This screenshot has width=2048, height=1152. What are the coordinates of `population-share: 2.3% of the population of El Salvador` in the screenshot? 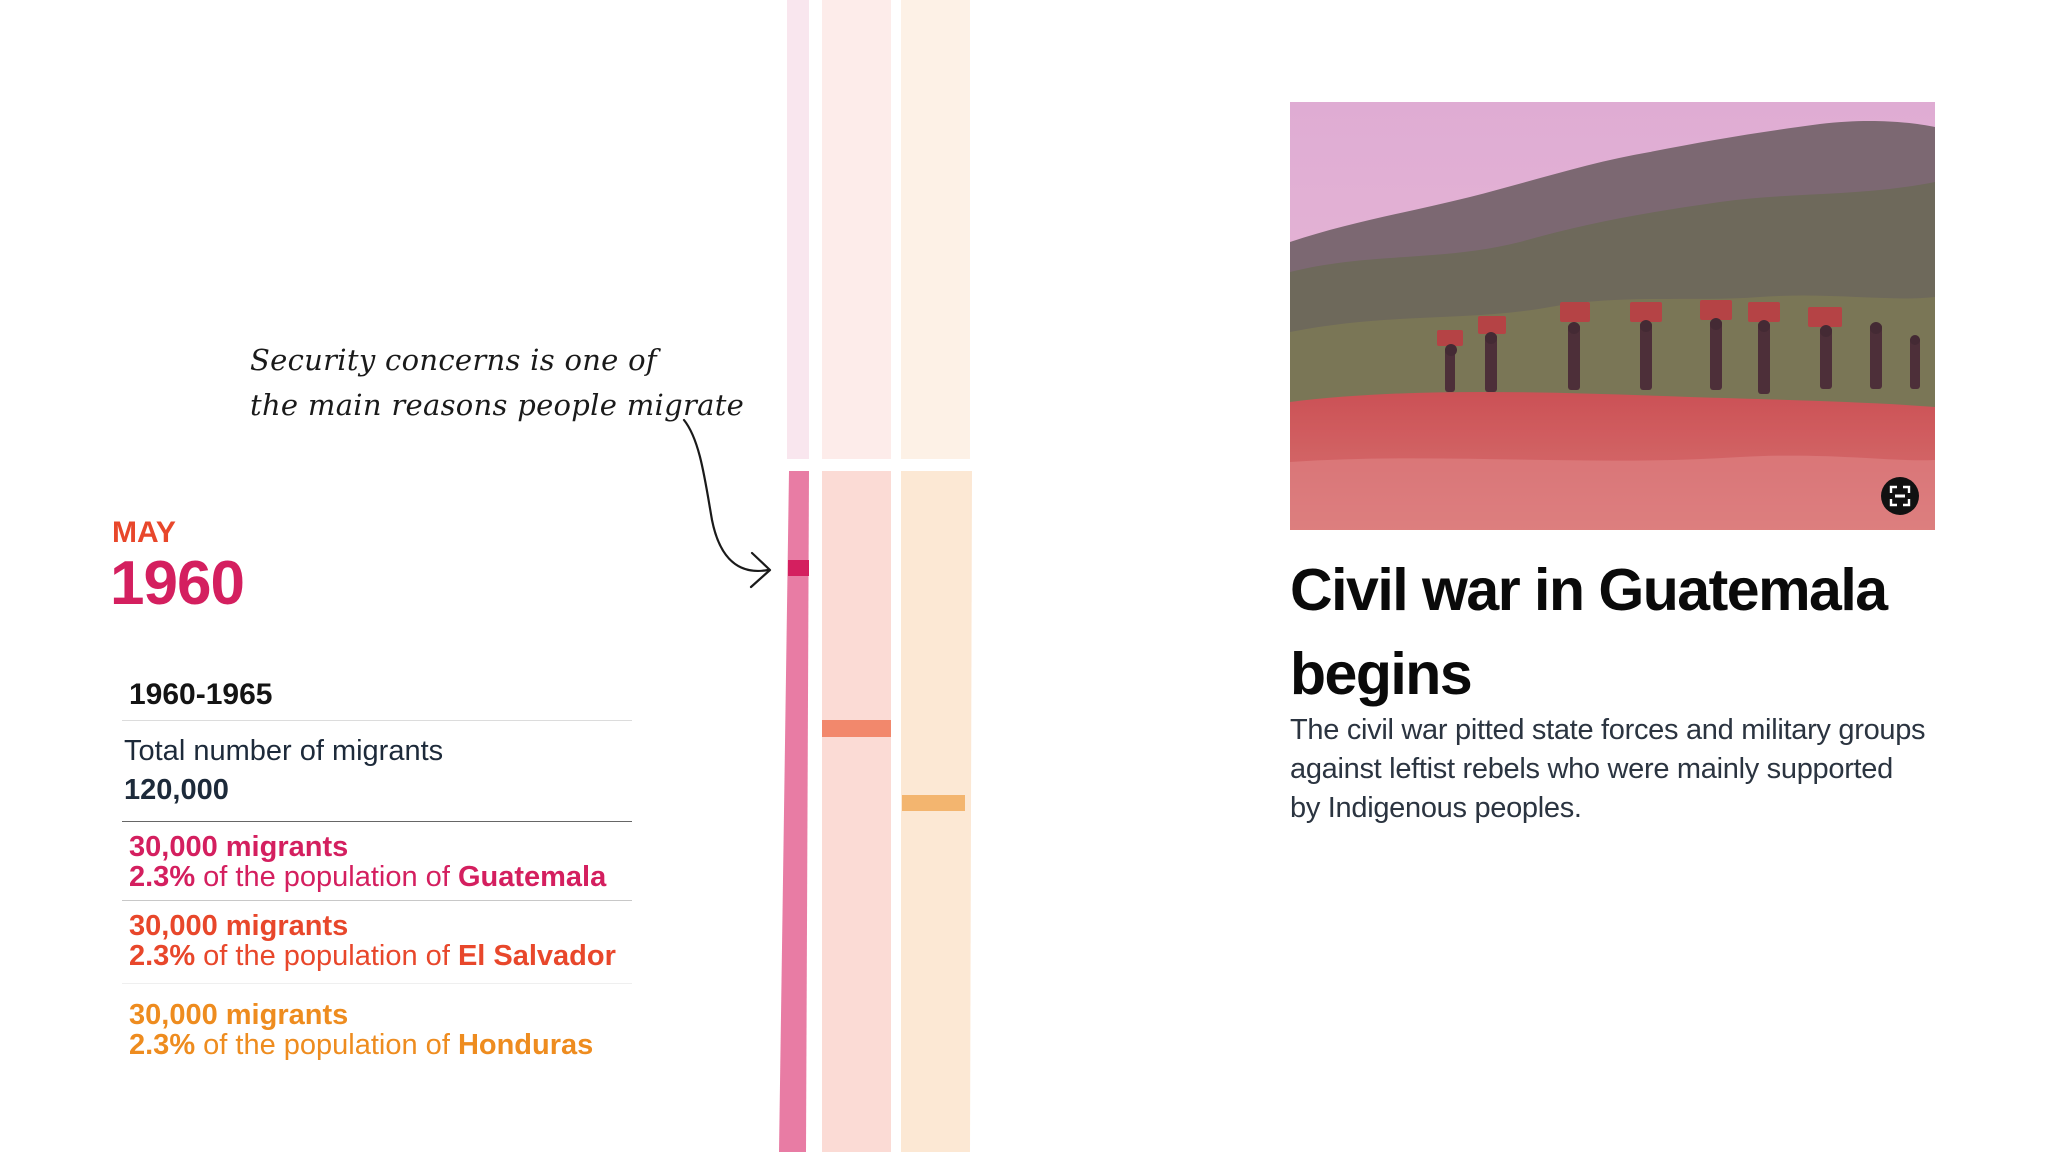 It's located at (380, 956).